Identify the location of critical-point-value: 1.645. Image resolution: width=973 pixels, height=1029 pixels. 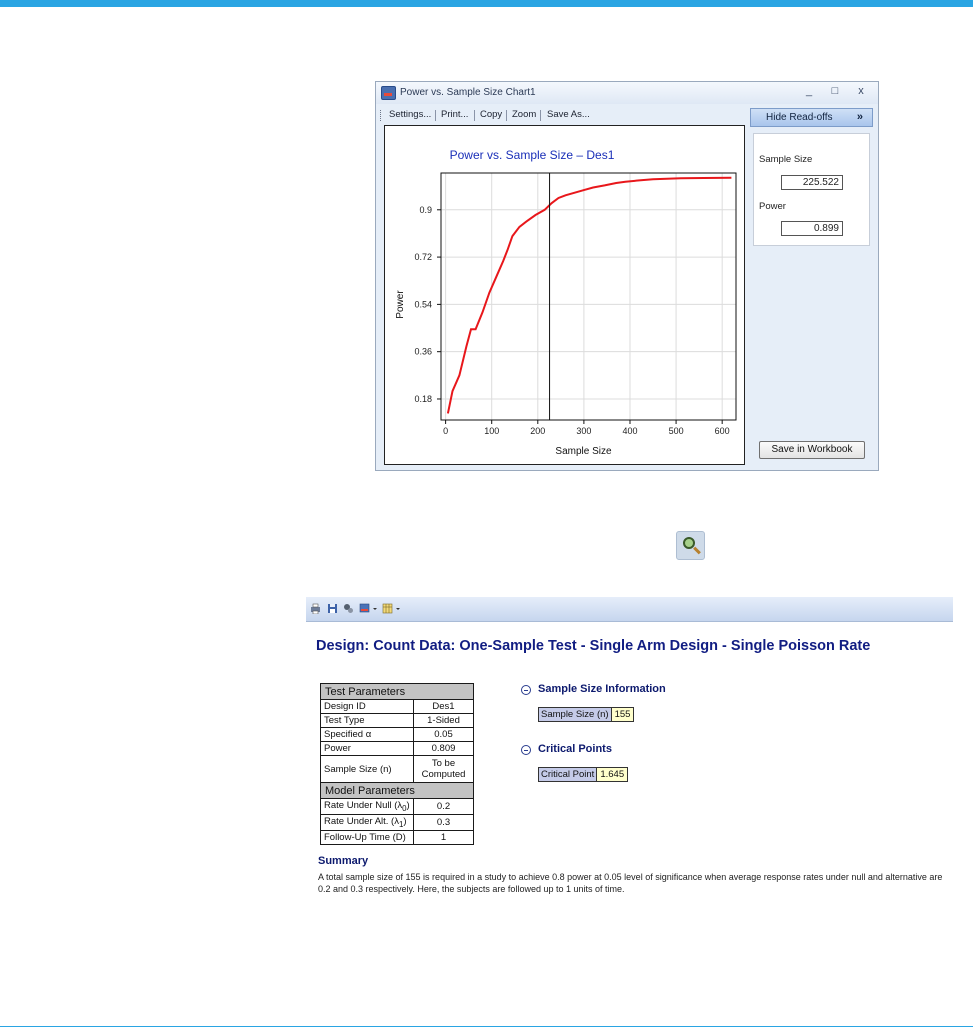
(612, 774).